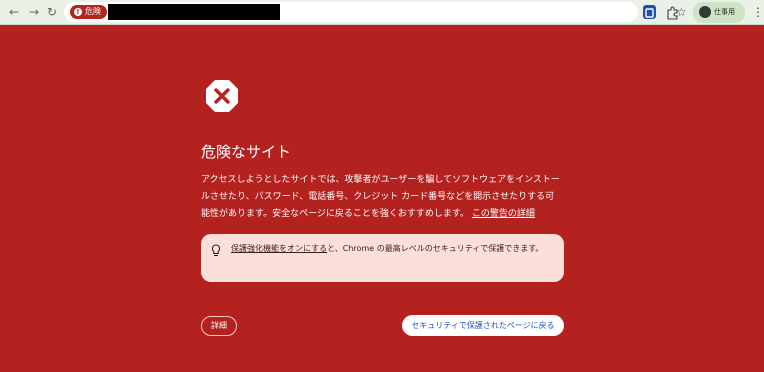  What do you see at coordinates (483, 325) in the screenshot?
I see `back-to-safety-button: セキュリティで保護されたページに戻る` at bounding box center [483, 325].